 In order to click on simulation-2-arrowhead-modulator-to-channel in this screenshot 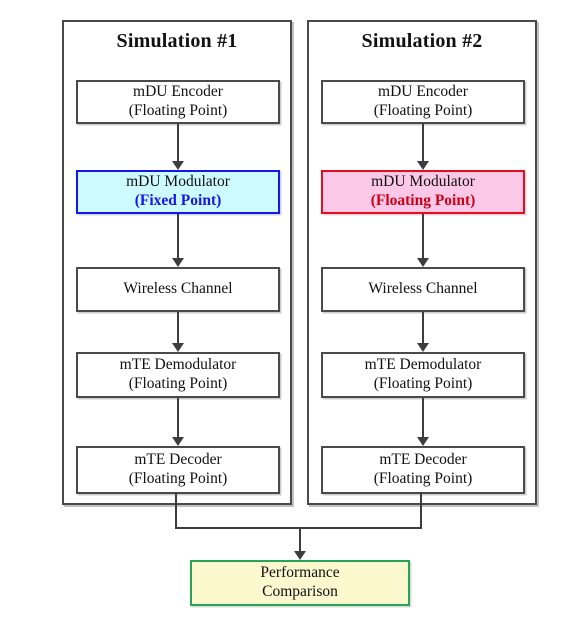, I will do `click(423, 262)`.